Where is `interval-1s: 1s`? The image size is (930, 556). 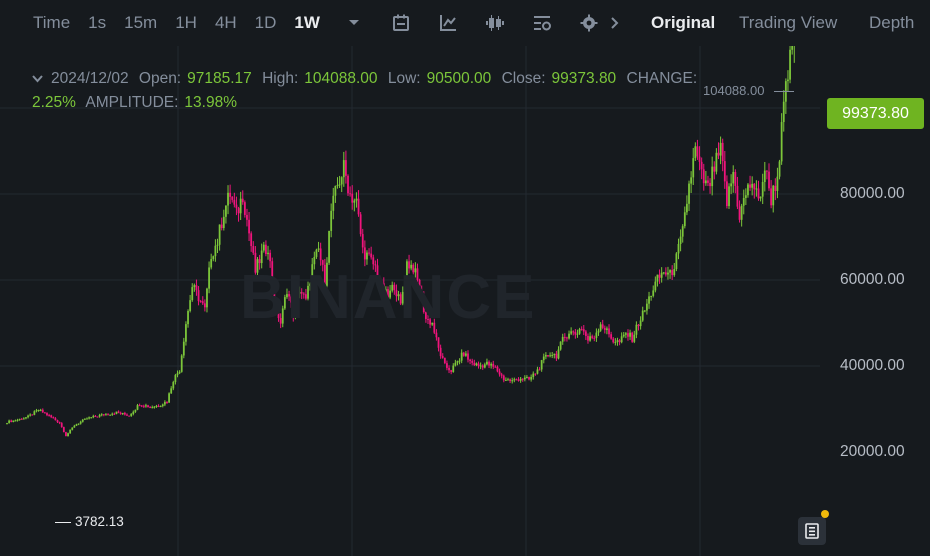 interval-1s: 1s is located at coordinates (97, 23).